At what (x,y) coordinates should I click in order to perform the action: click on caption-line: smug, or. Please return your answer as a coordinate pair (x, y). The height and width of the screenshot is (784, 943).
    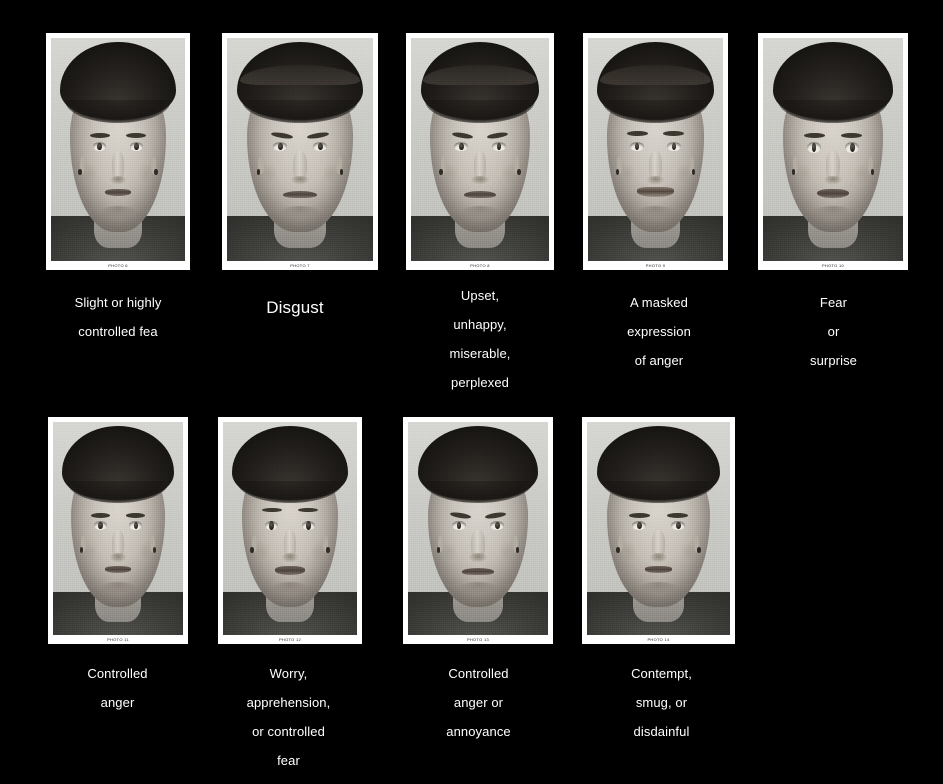
    Looking at the image, I should click on (661, 702).